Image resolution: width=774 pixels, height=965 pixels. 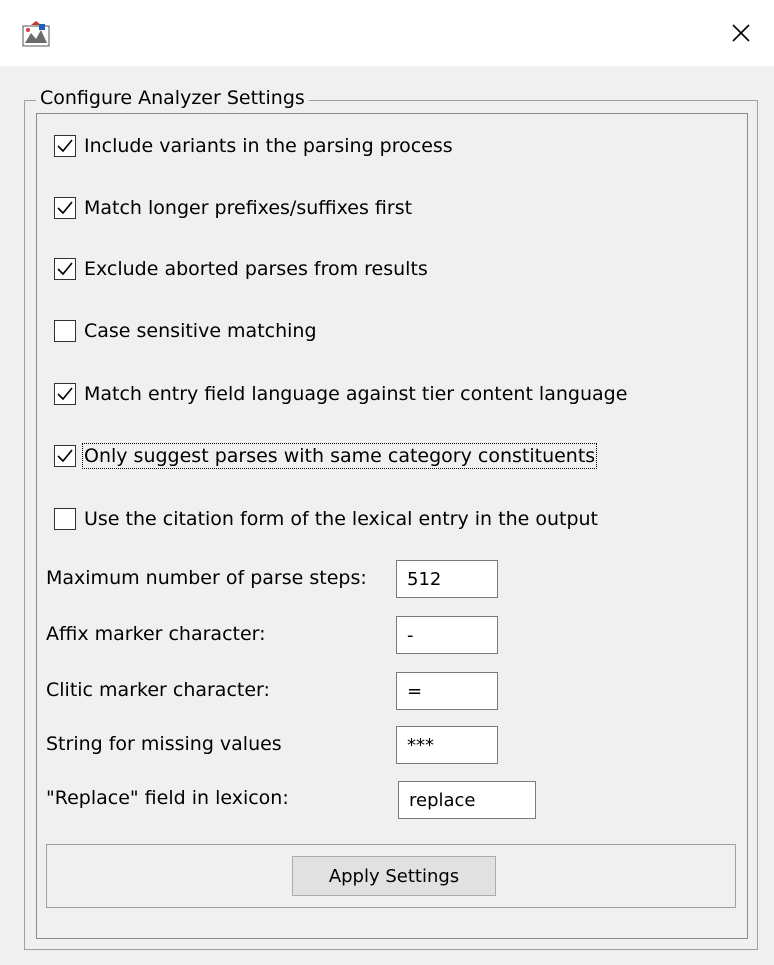 What do you see at coordinates (467, 800) in the screenshot?
I see `replace-field-input` at bounding box center [467, 800].